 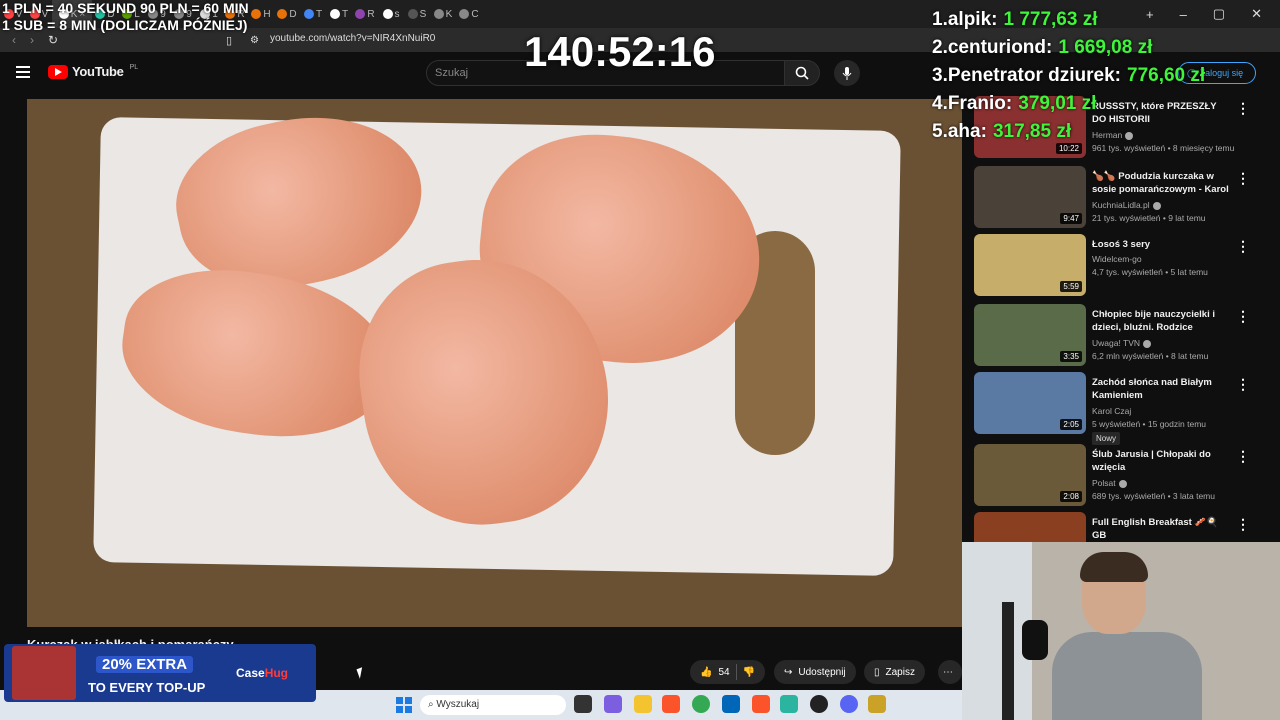 I want to click on video-thumbnail: 2:08, so click(x=1030, y=475).